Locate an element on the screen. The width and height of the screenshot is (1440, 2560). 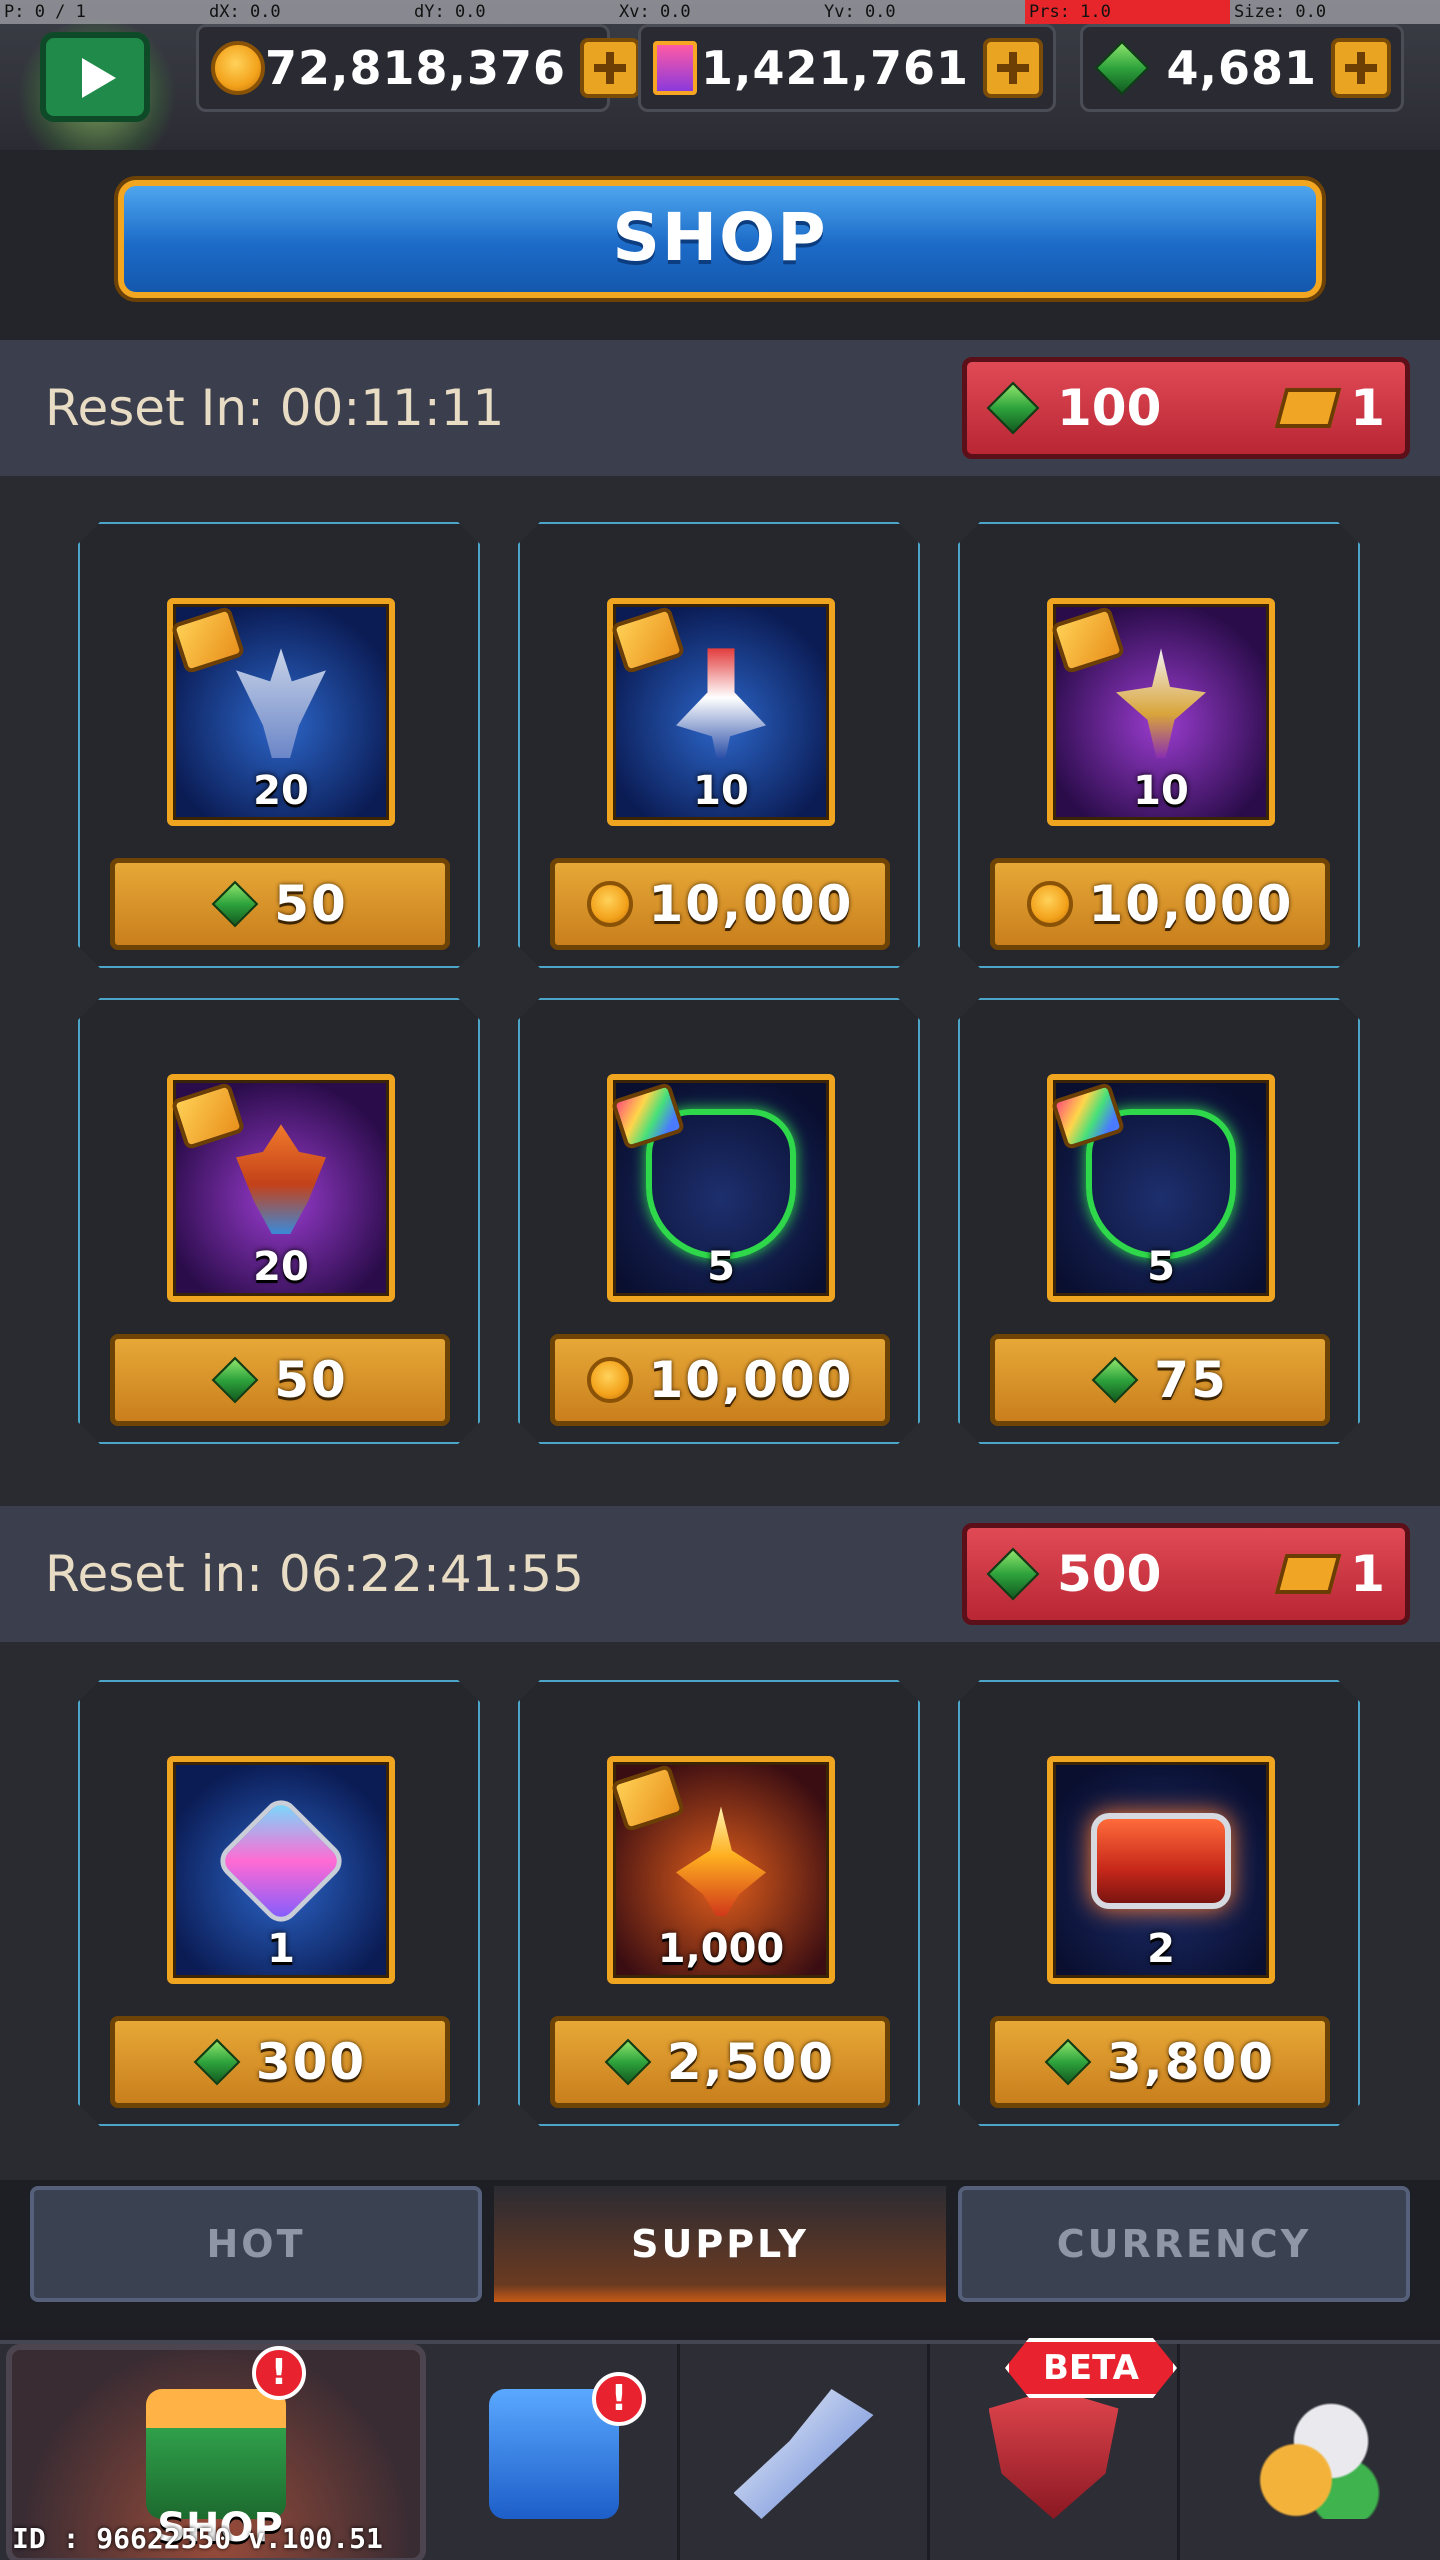
item-frame: 10 is located at coordinates (721, 712).